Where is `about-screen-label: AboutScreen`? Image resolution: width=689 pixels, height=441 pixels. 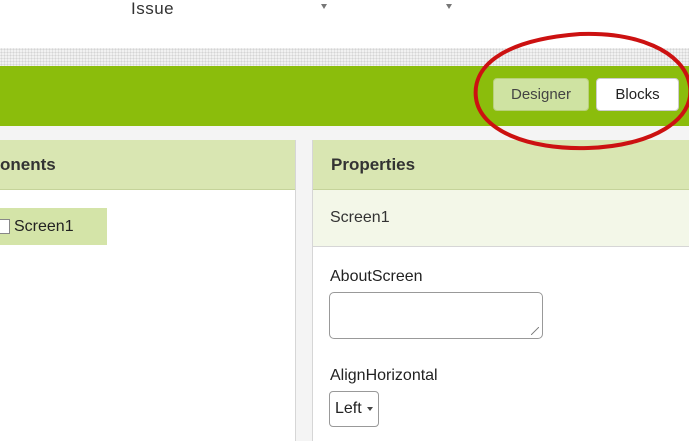 about-screen-label: AboutScreen is located at coordinates (376, 276).